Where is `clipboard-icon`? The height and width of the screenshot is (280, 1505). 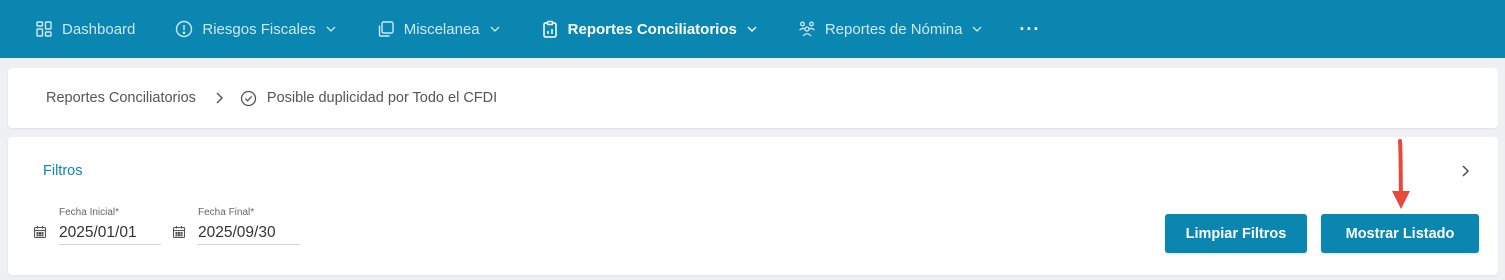
clipboard-icon is located at coordinates (550, 29).